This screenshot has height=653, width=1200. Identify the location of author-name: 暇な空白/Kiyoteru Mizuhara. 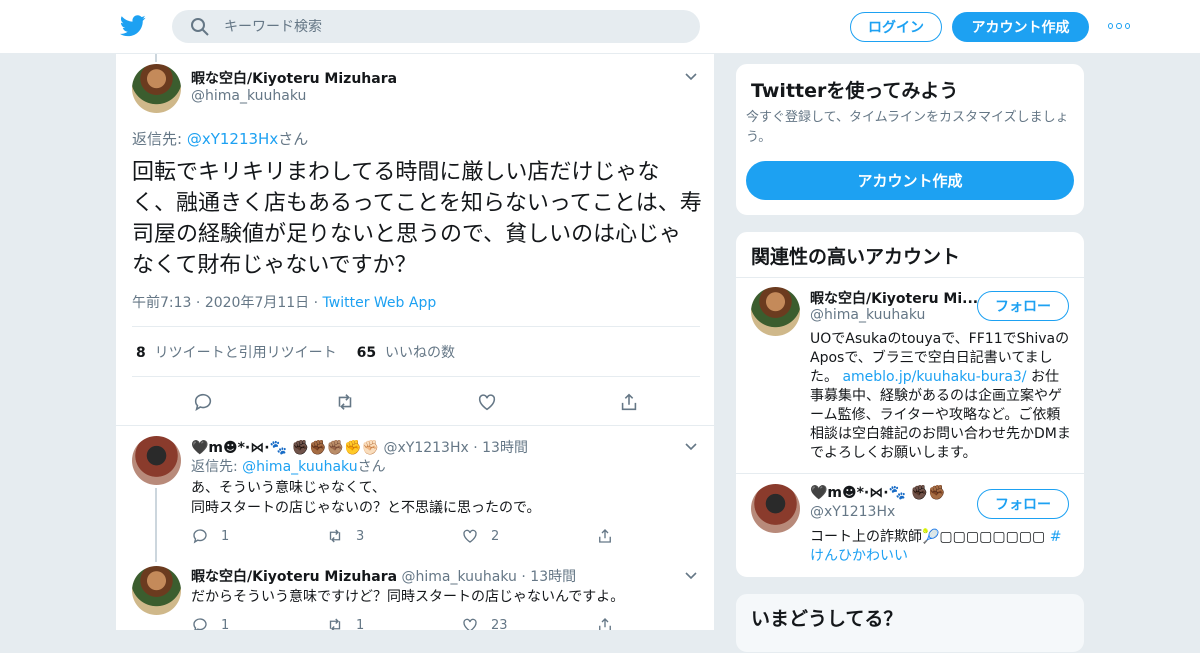
(294, 78).